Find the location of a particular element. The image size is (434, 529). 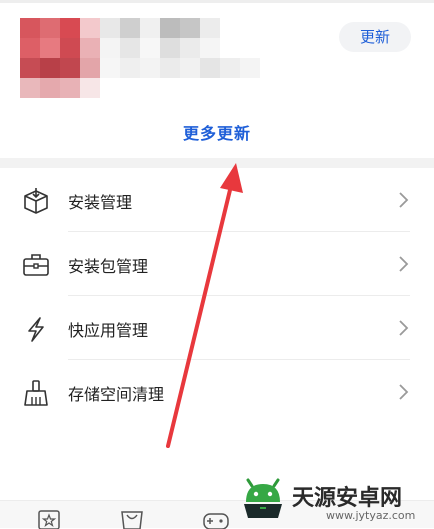

section-separator is located at coordinates (217, 163).